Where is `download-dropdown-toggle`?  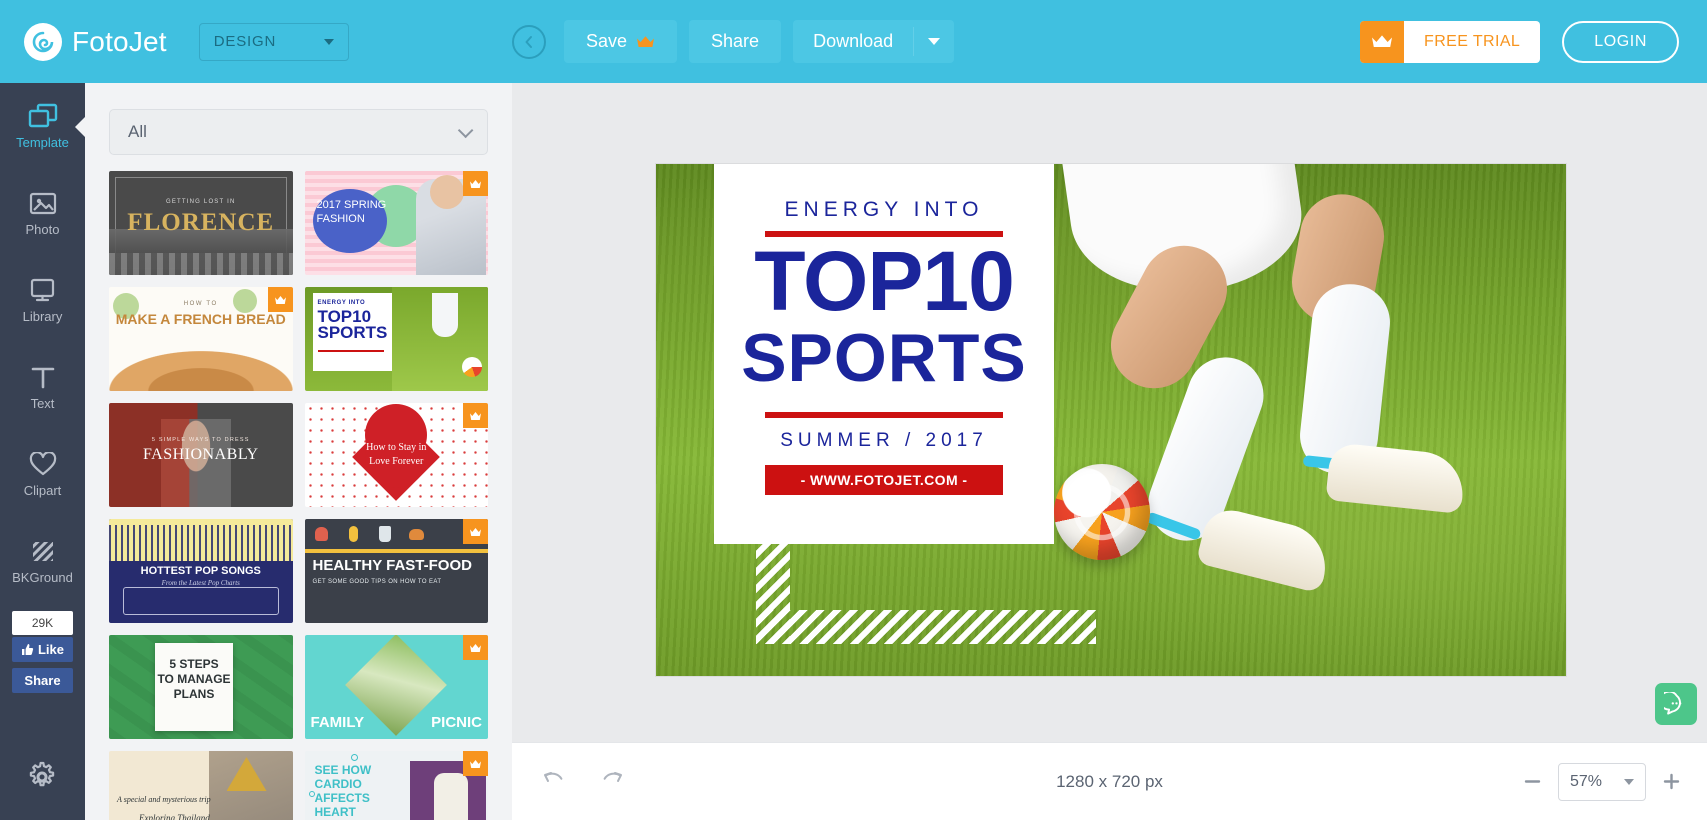
download-dropdown-toggle is located at coordinates (934, 41).